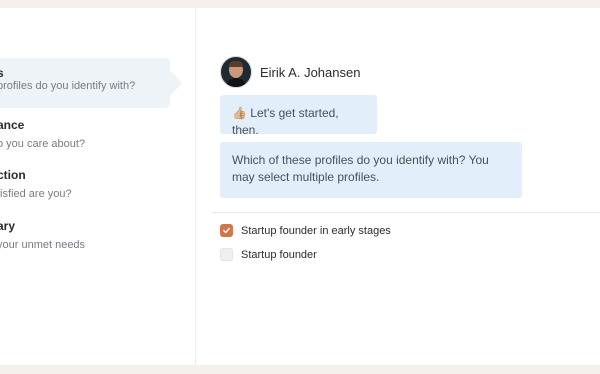 This screenshot has width=600, height=374. I want to click on option-label: Startup founder, so click(279, 254).